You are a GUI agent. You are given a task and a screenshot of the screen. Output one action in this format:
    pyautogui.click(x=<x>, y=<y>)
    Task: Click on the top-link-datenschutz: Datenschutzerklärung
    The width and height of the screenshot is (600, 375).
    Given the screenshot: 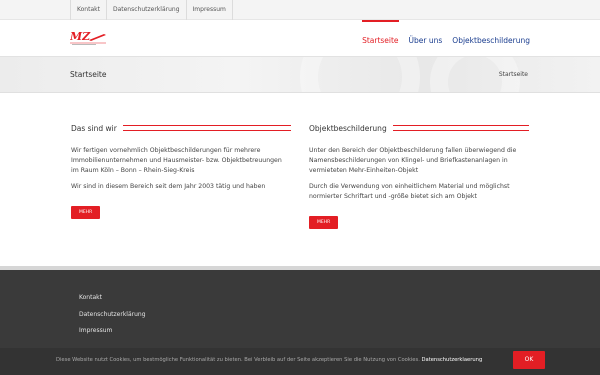 What is the action you would take?
    pyautogui.click(x=145, y=10)
    